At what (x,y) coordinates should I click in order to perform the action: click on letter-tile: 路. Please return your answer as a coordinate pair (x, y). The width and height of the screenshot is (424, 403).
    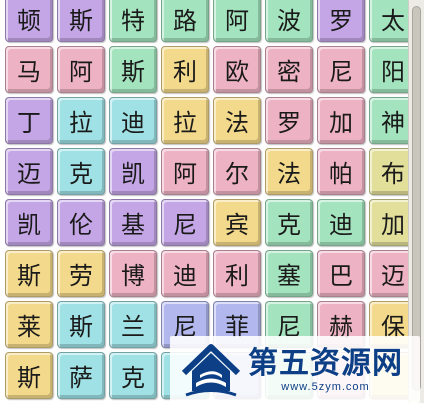
    Looking at the image, I should click on (185, 21).